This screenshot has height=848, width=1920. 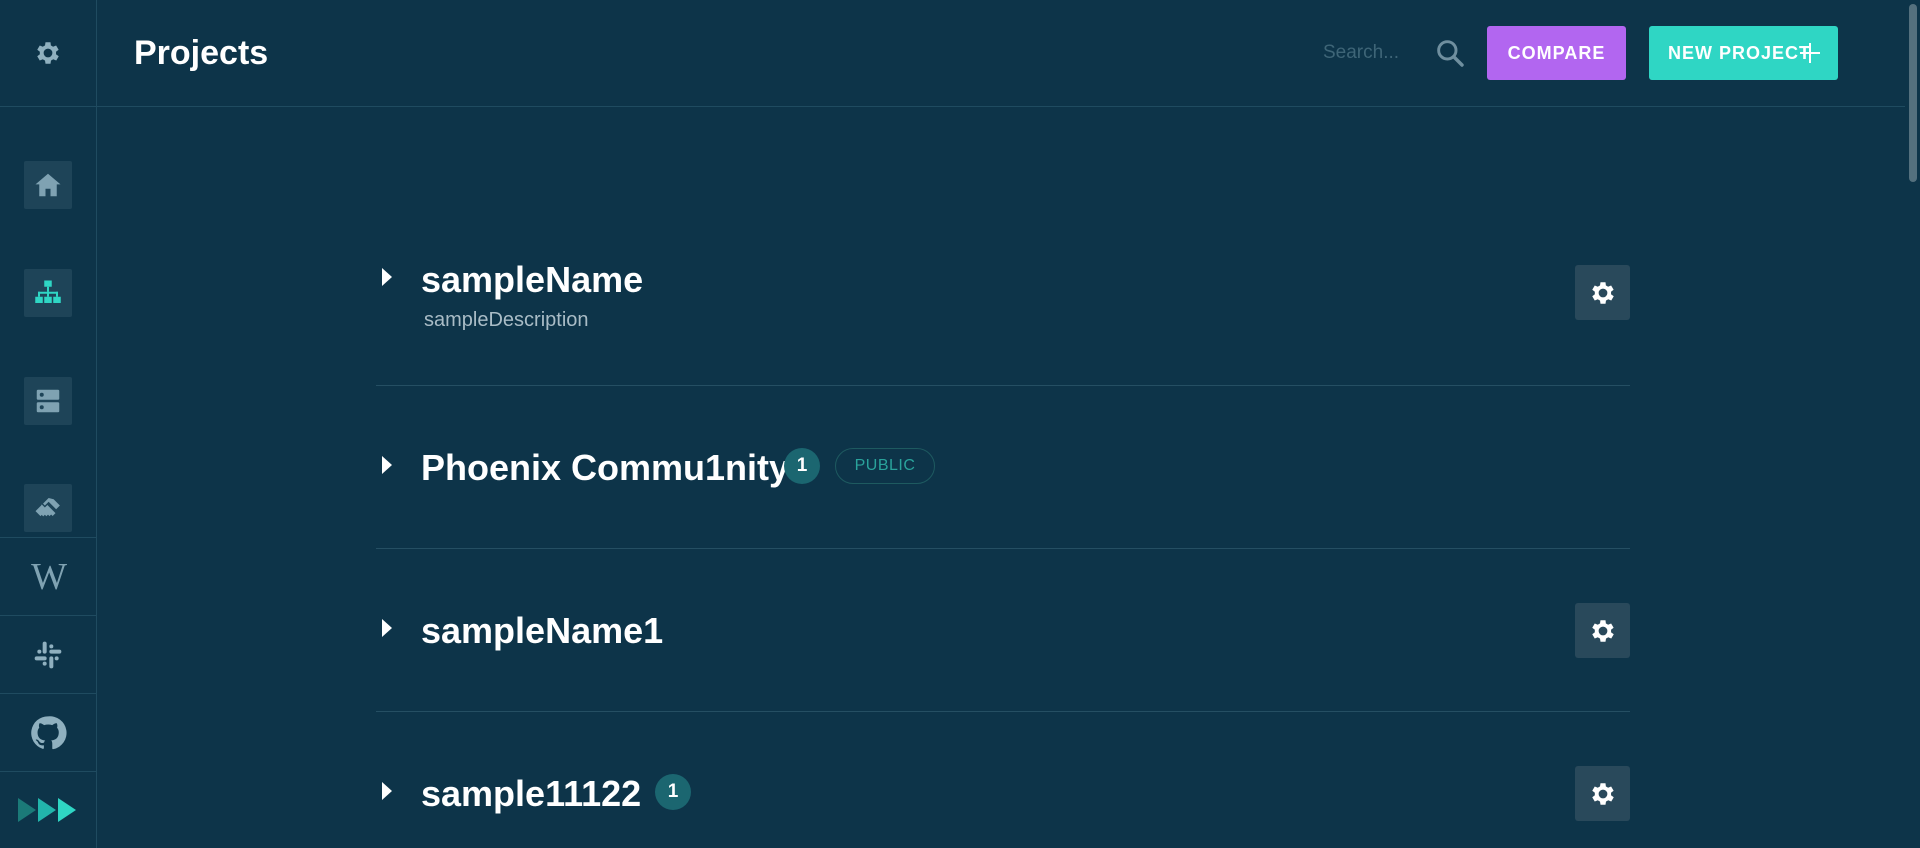 I want to click on project-row: Phoenix Commu1nity 1 PUBLIC, so click(x=1003, y=467).